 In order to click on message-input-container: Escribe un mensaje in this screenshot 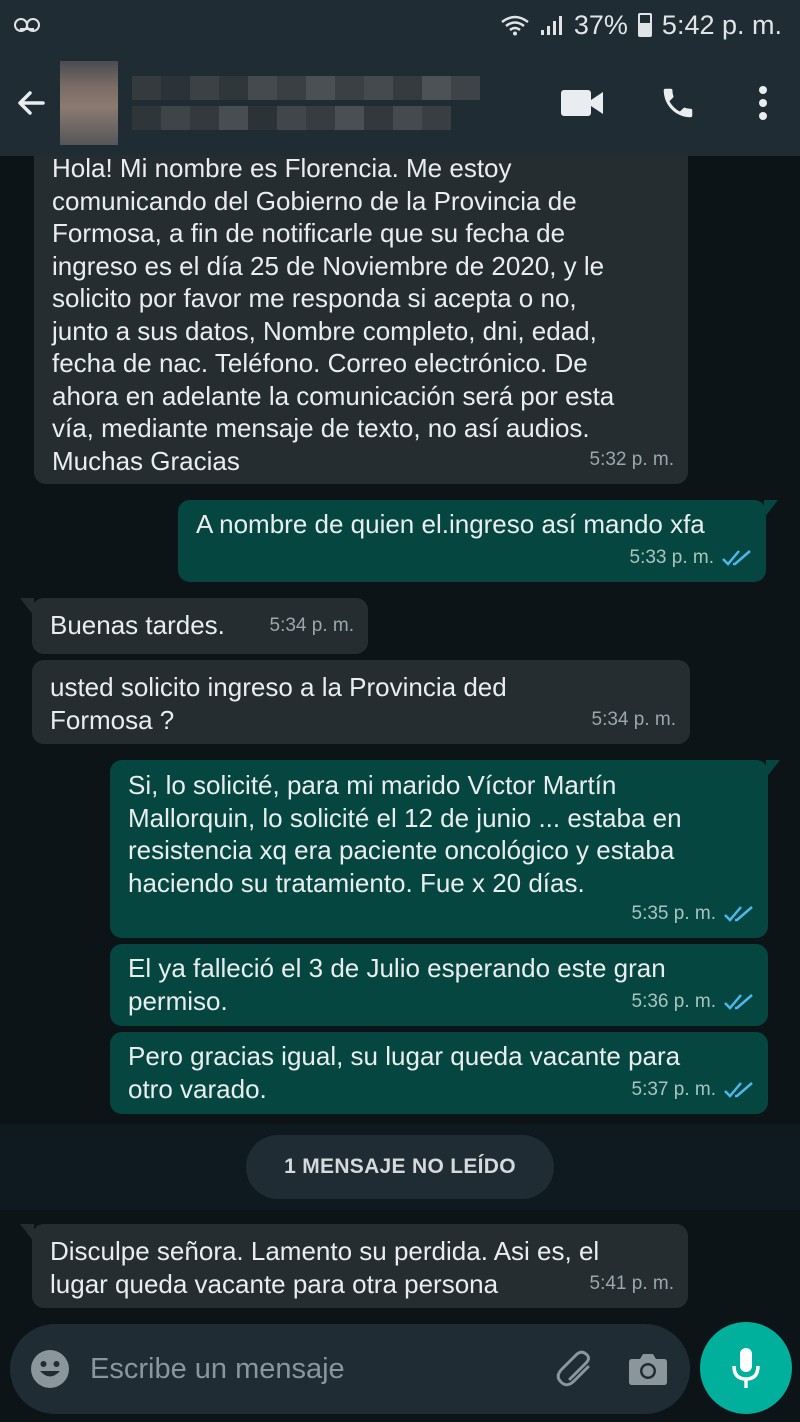, I will do `click(350, 1369)`.